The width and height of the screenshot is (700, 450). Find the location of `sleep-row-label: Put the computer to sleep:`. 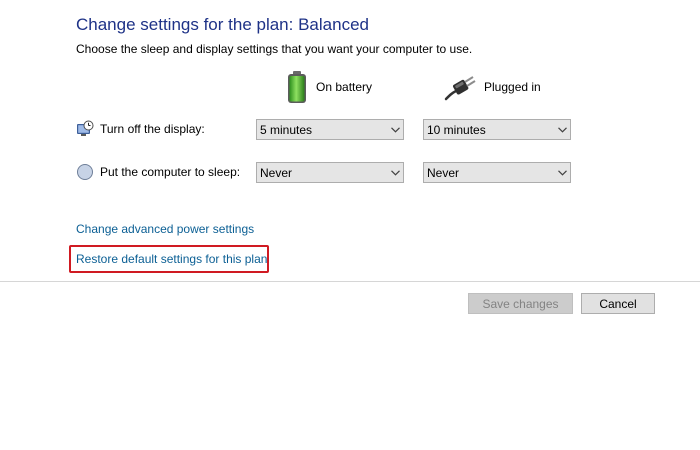

sleep-row-label: Put the computer to sleep: is located at coordinates (158, 172).